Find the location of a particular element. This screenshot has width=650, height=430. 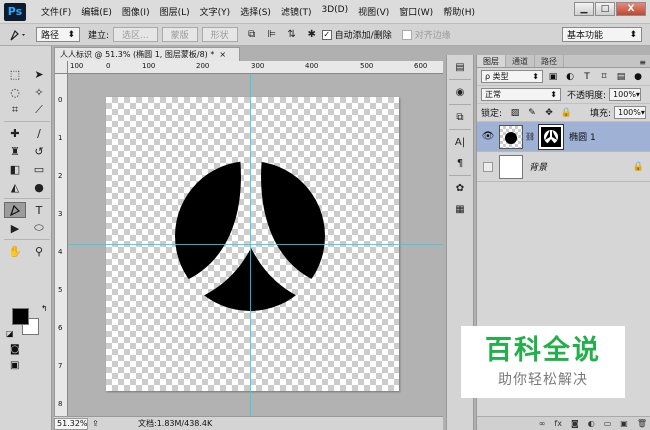

history-panel-icon: ▤ is located at coordinates (460, 67).